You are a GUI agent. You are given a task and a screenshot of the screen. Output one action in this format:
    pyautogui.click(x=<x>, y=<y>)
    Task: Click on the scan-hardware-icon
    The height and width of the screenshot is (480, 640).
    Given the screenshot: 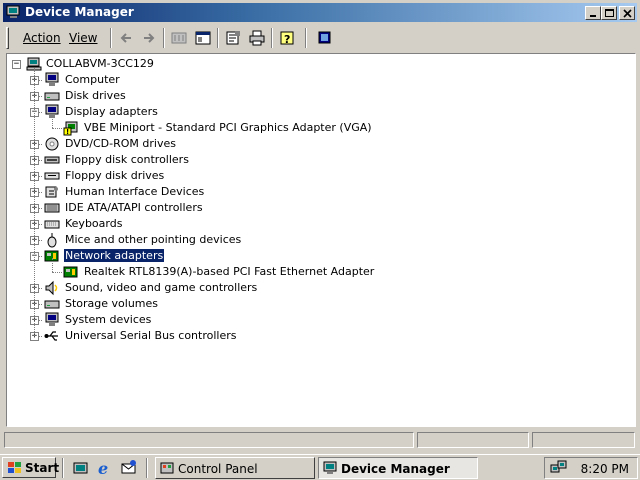 What is the action you would take?
    pyautogui.click(x=324, y=37)
    